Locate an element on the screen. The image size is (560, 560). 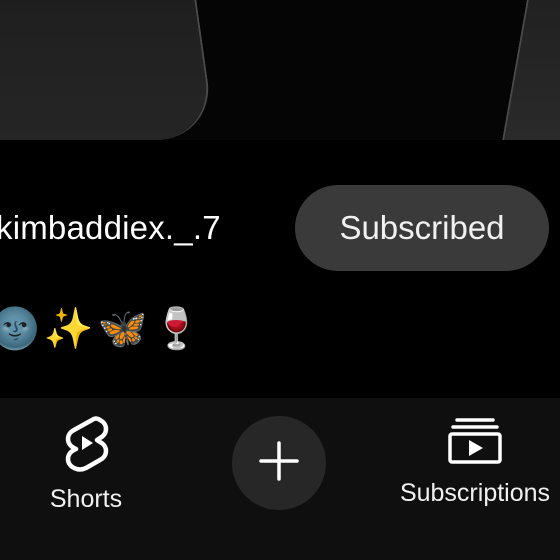
nav-item-subscriptions: Subscriptions is located at coordinates (475, 462).